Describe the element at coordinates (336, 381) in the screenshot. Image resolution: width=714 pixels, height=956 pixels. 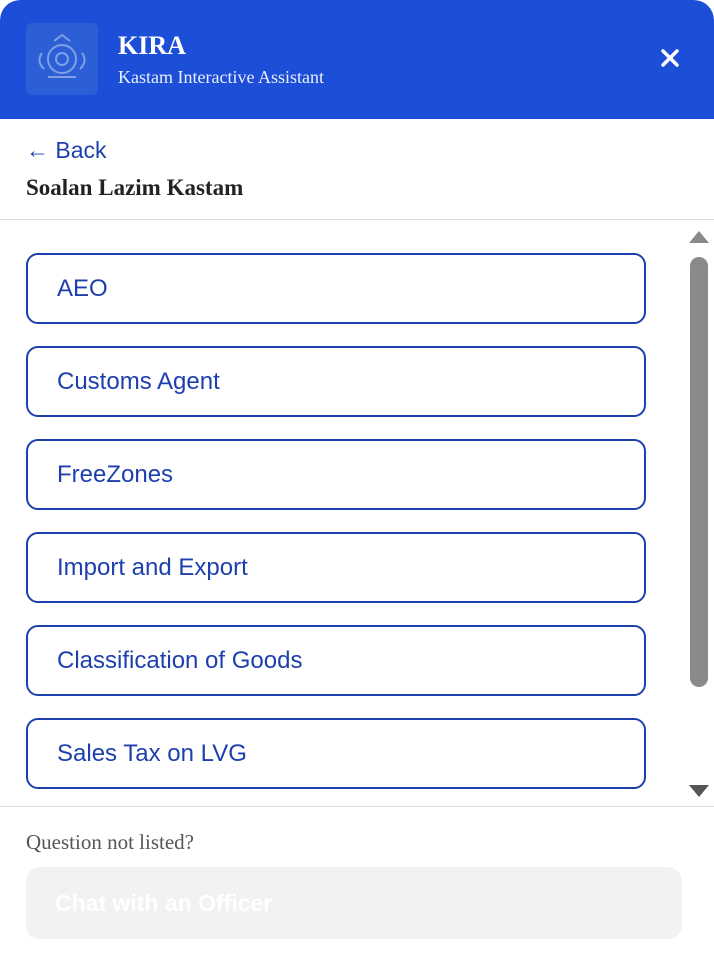
I see `topic-button-customs-agent: Customs Agent` at that location.